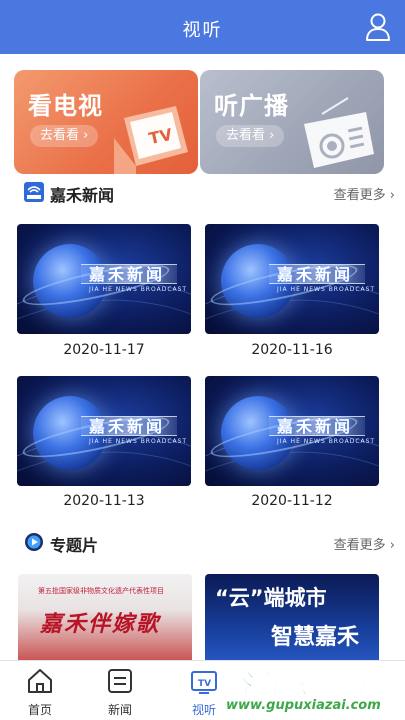 This screenshot has height=720, width=405. Describe the element at coordinates (251, 106) in the screenshot. I see `listen-radio-title: 听广播` at that location.